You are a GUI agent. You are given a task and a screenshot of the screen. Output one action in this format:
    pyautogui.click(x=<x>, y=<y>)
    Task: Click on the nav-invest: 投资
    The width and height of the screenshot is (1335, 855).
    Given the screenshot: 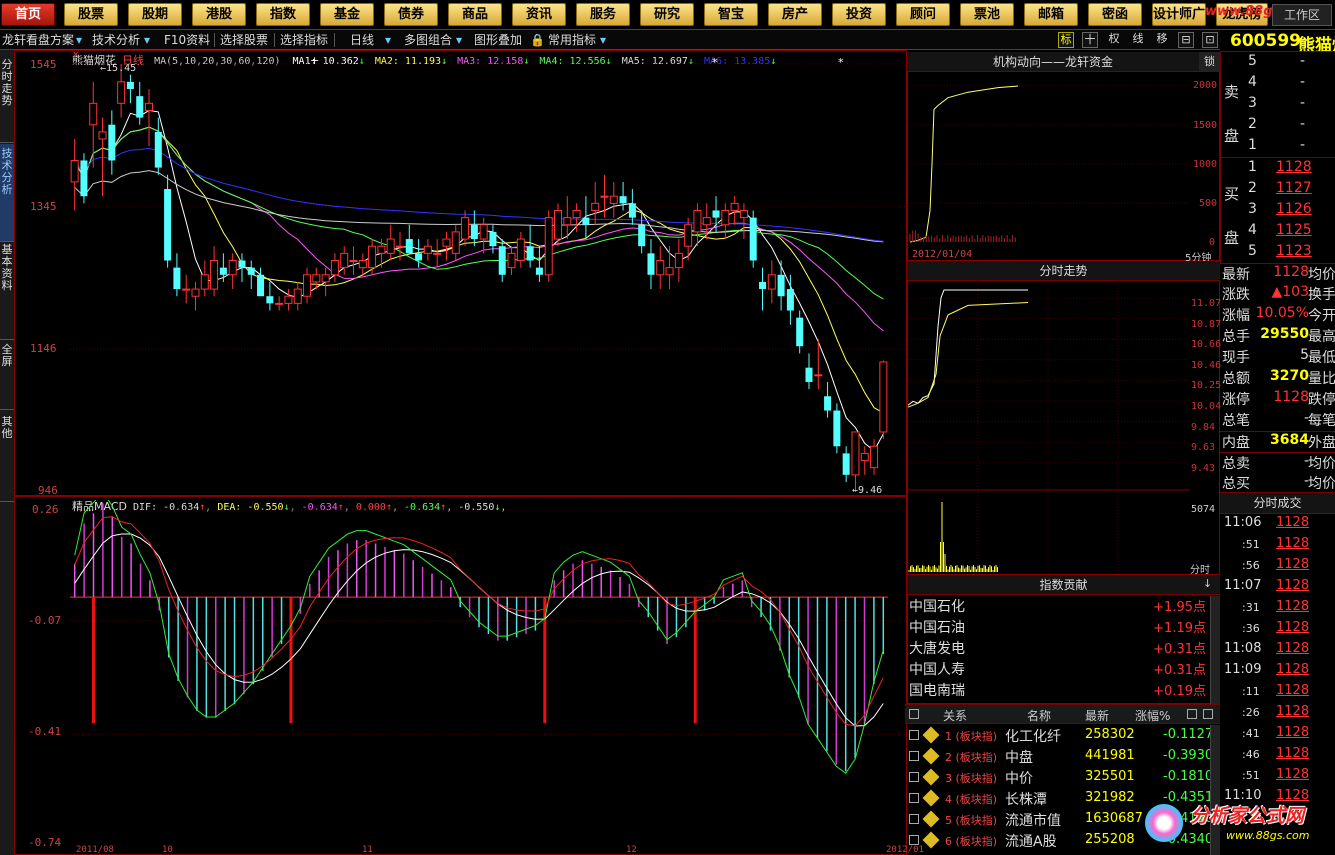 What is the action you would take?
    pyautogui.click(x=859, y=14)
    